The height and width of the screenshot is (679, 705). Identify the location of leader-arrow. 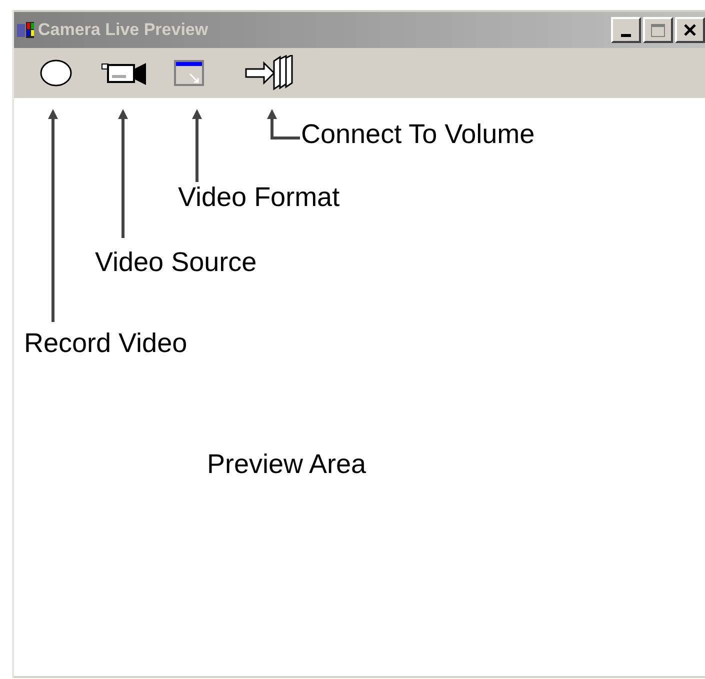
(283, 124).